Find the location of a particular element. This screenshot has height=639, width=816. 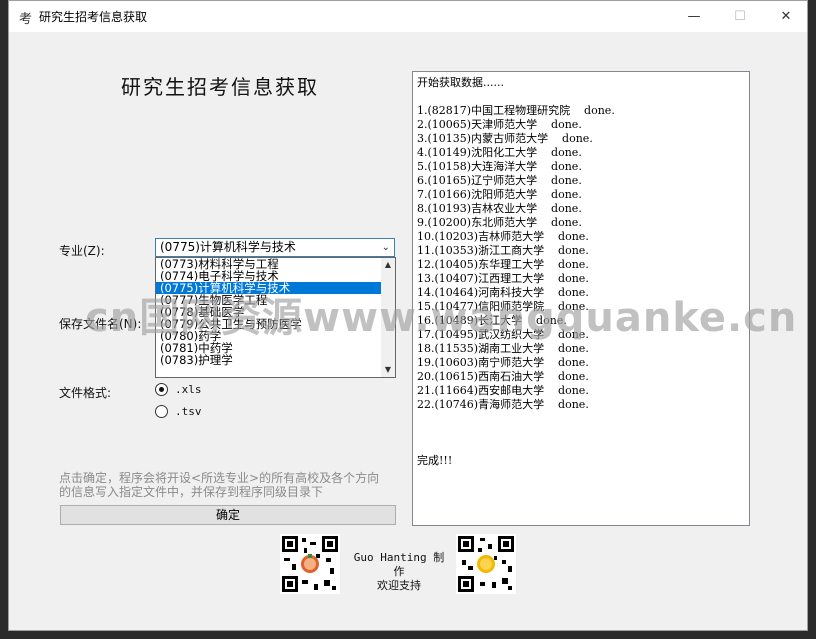

major-label: 专业(Z): is located at coordinates (82, 251).